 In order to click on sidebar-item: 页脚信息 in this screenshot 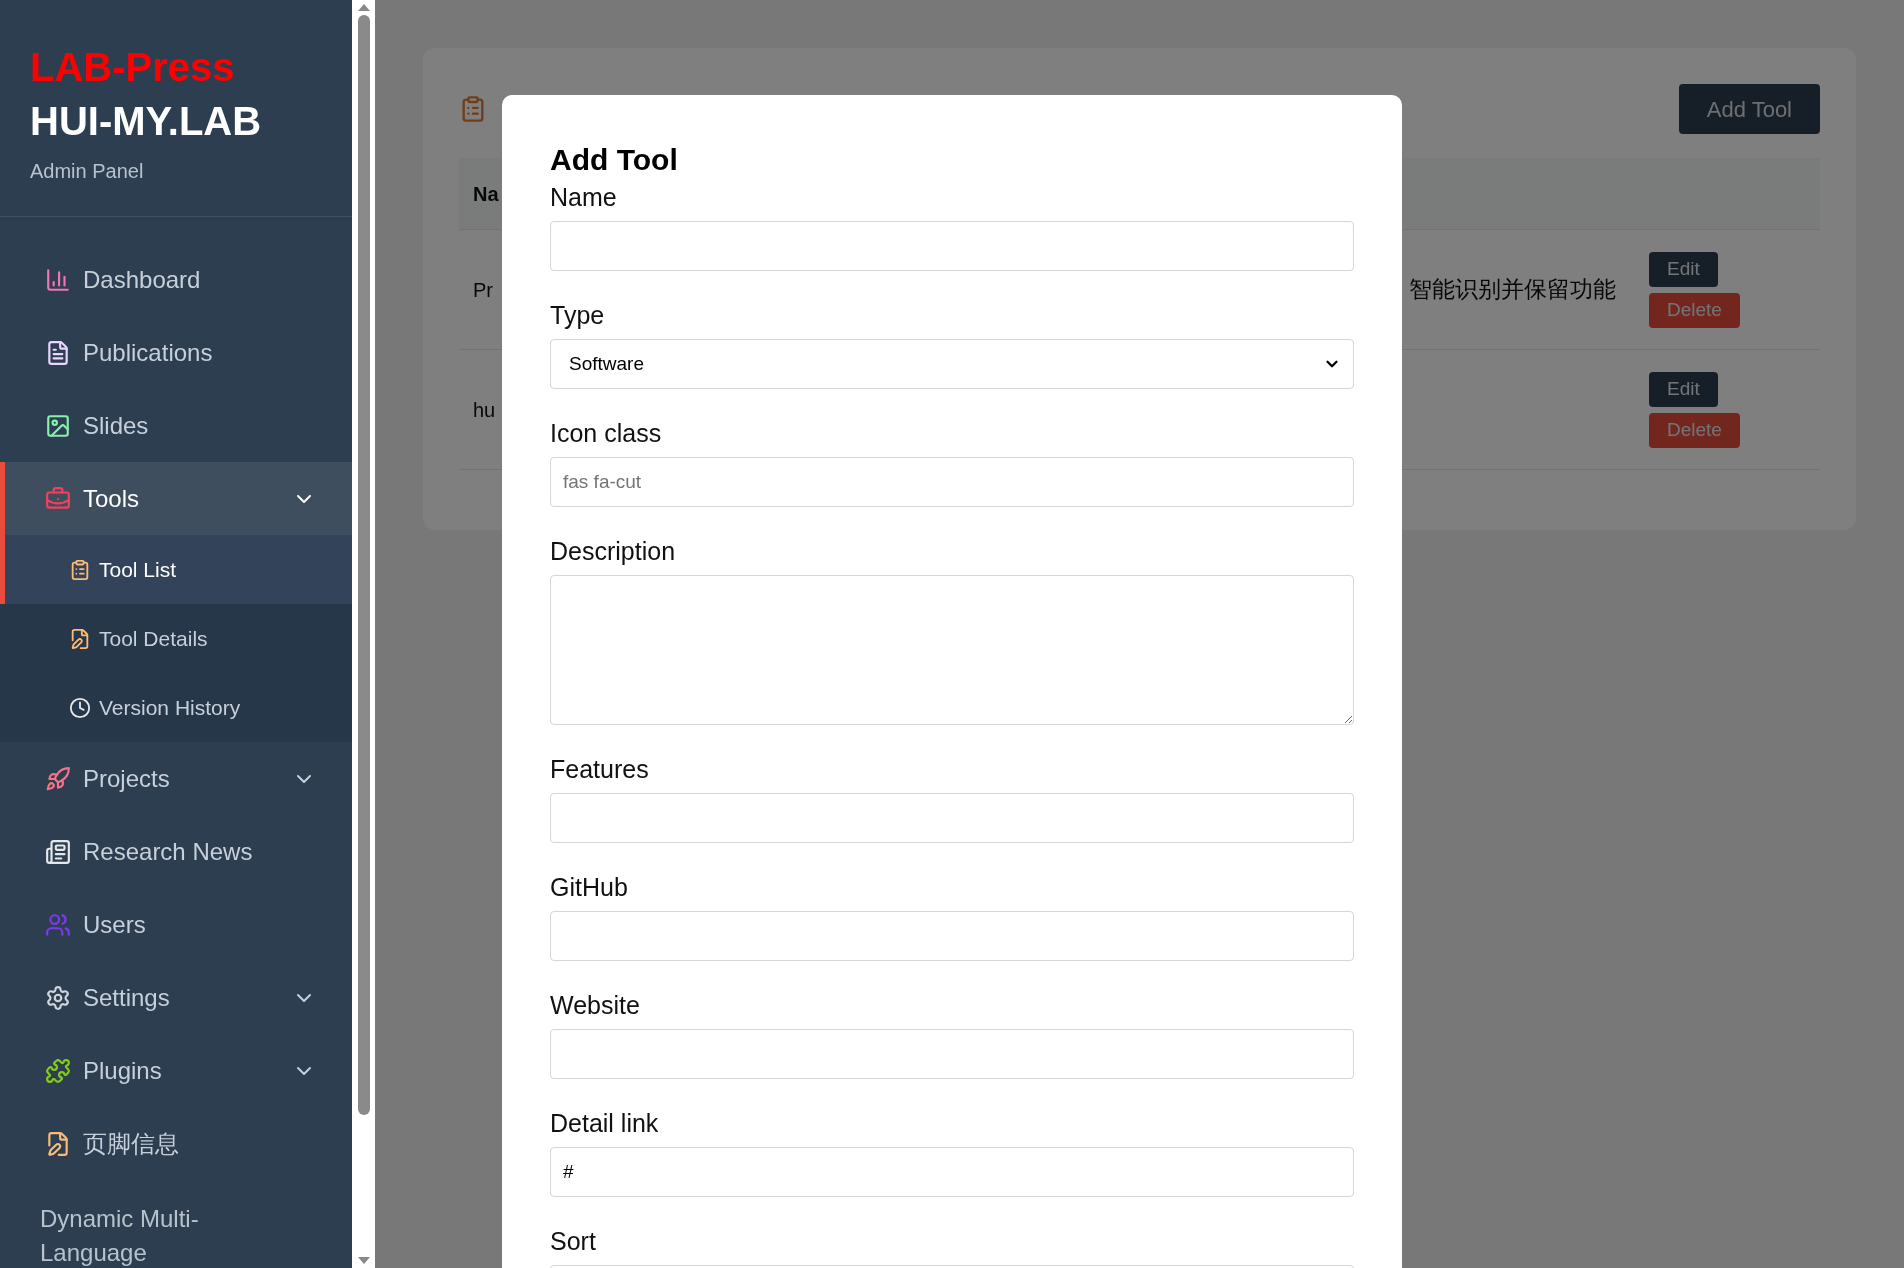, I will do `click(176, 1143)`.